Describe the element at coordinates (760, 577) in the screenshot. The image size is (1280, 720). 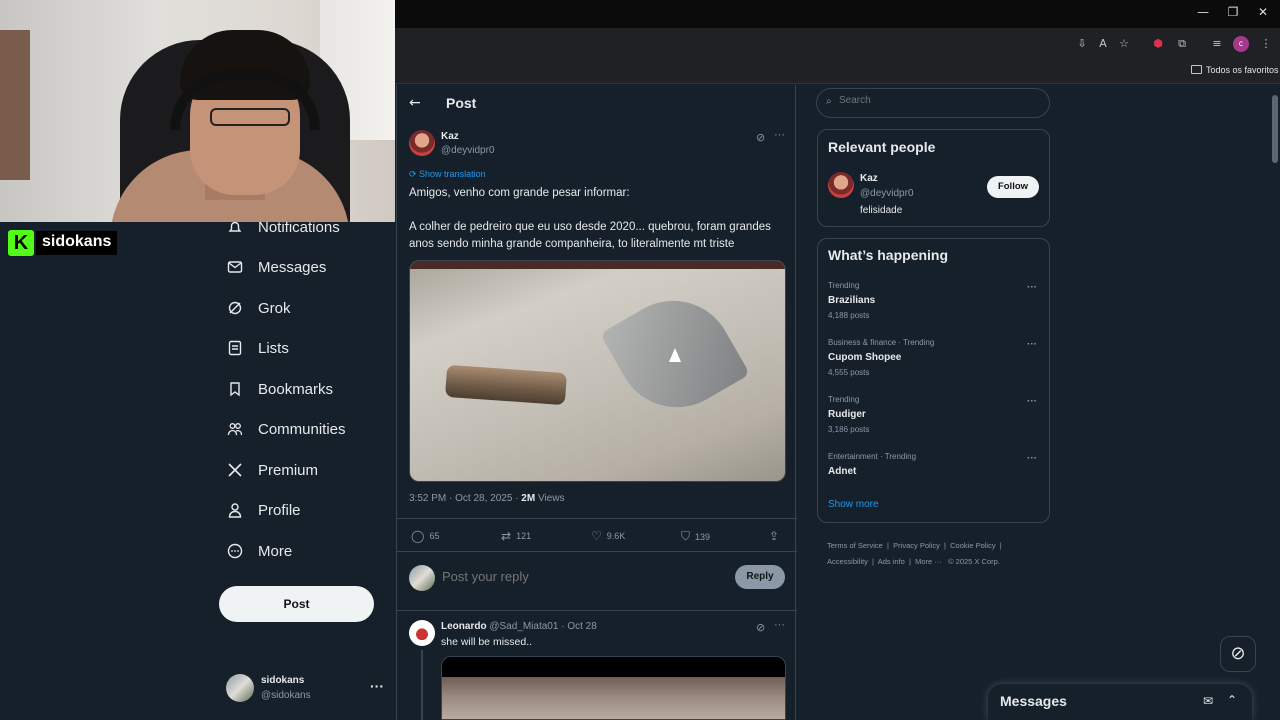
I see `reply-button: Reply` at that location.